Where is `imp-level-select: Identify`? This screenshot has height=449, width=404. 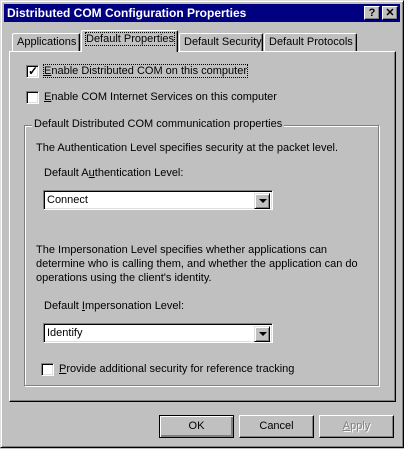 imp-level-select: Identify is located at coordinates (158, 333).